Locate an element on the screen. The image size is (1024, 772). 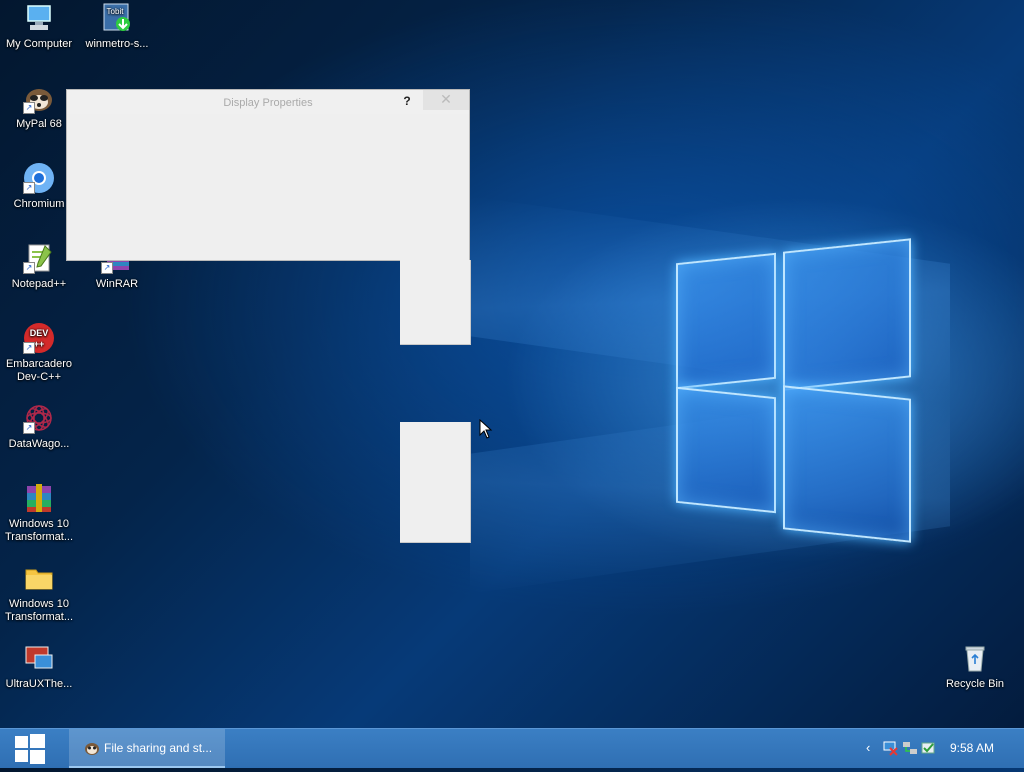
security-icon is located at coordinates (928, 749).